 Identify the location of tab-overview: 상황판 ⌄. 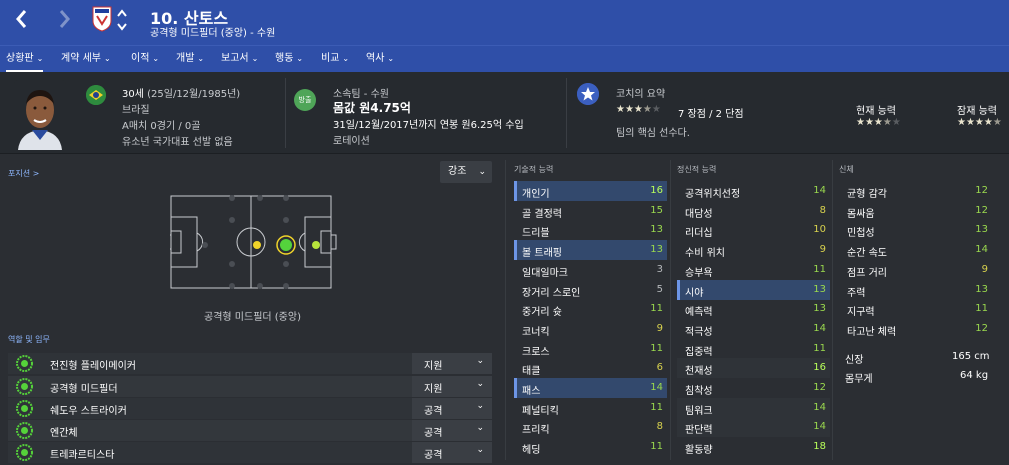
(25, 59).